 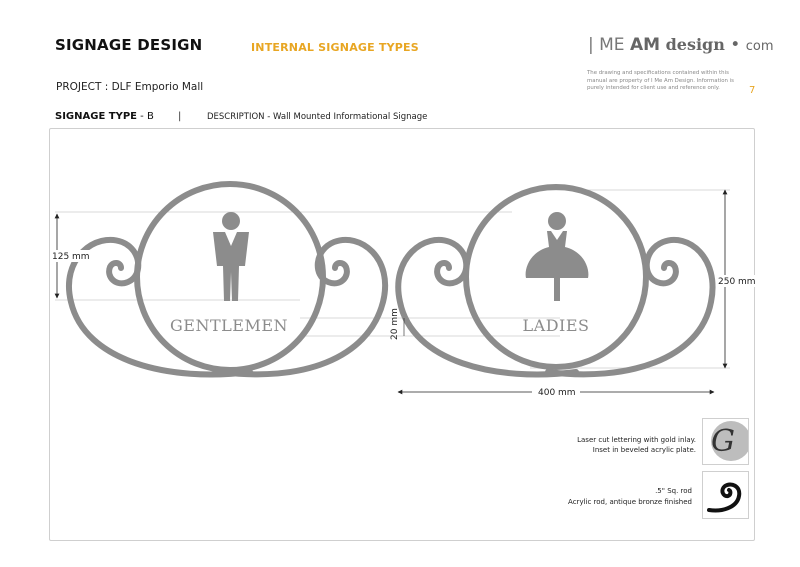 I want to click on scroll-rod-icon, so click(x=724, y=497).